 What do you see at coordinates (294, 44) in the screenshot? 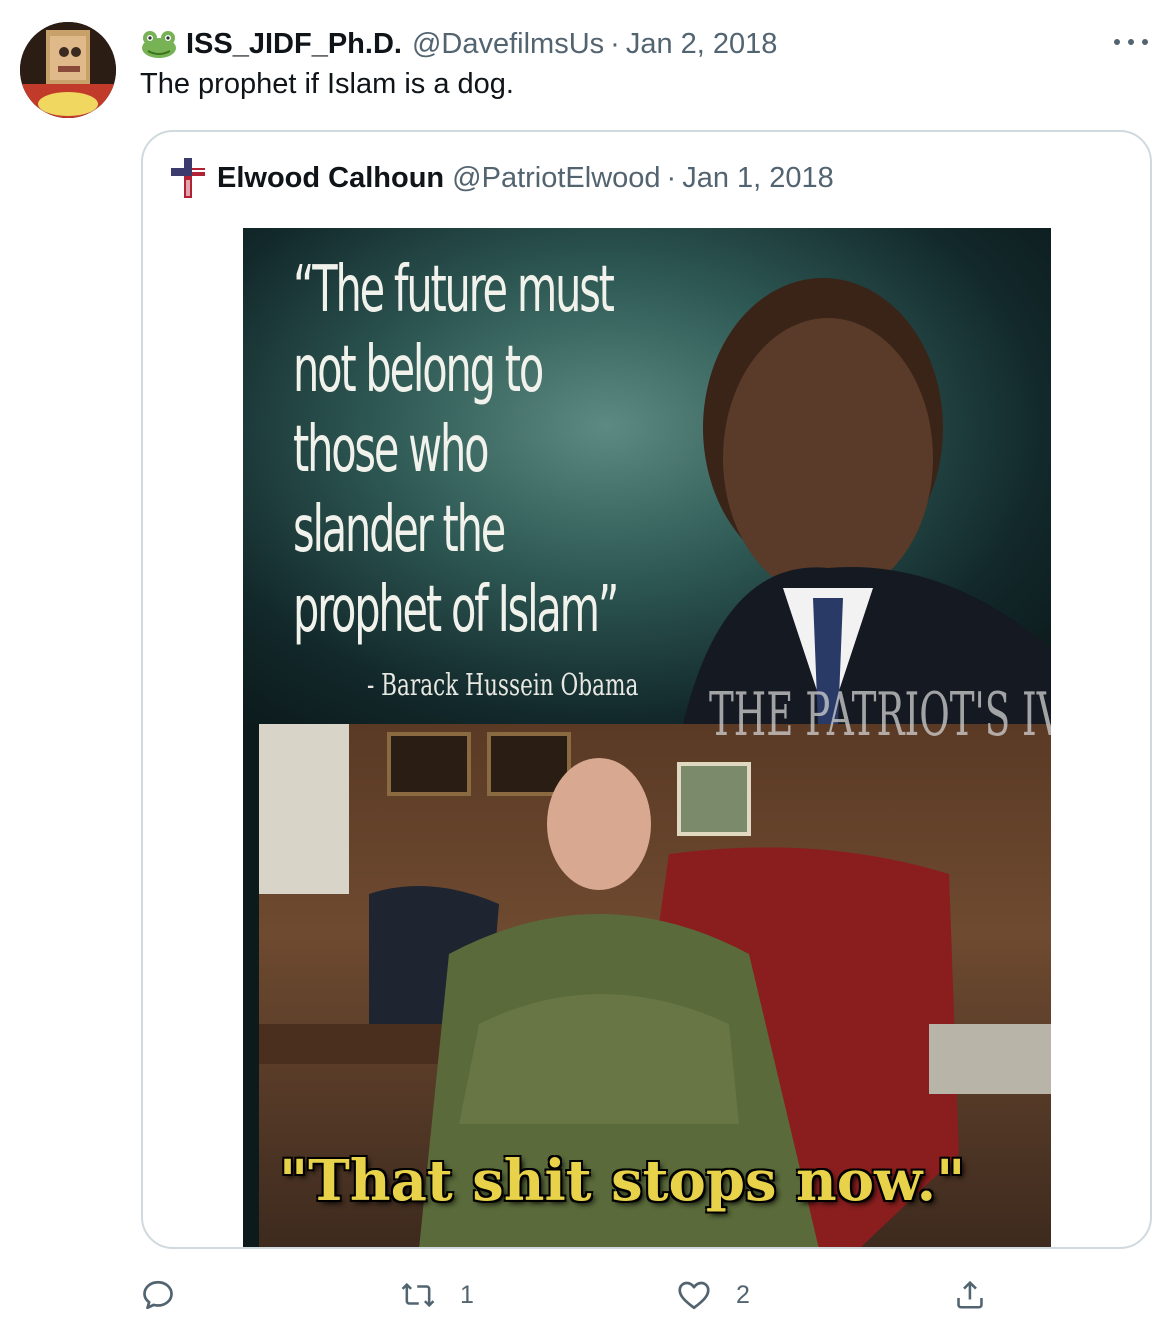
I see `display-name: ISS_JIDF_Ph.D.` at bounding box center [294, 44].